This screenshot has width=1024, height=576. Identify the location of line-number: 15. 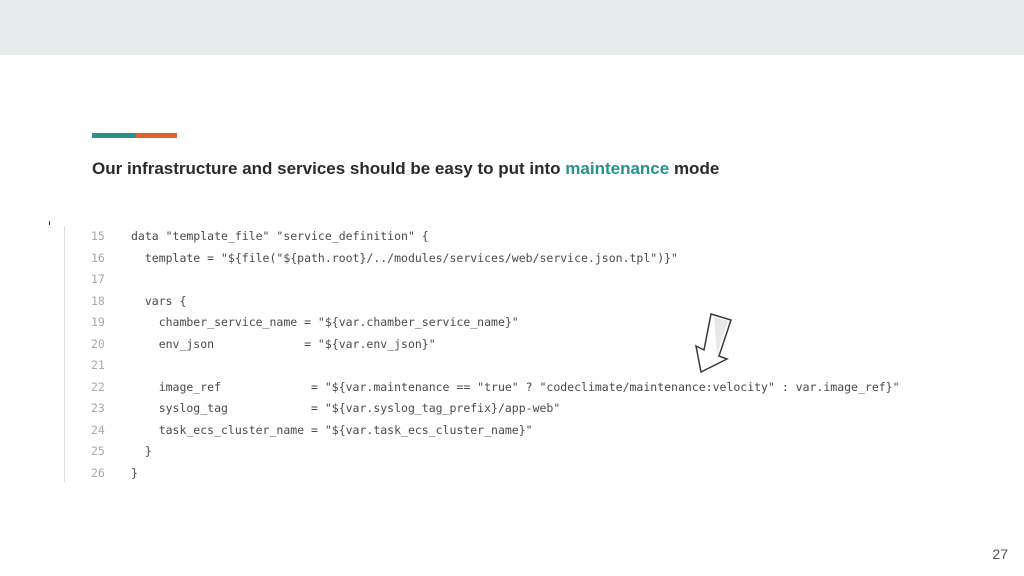
(98, 236).